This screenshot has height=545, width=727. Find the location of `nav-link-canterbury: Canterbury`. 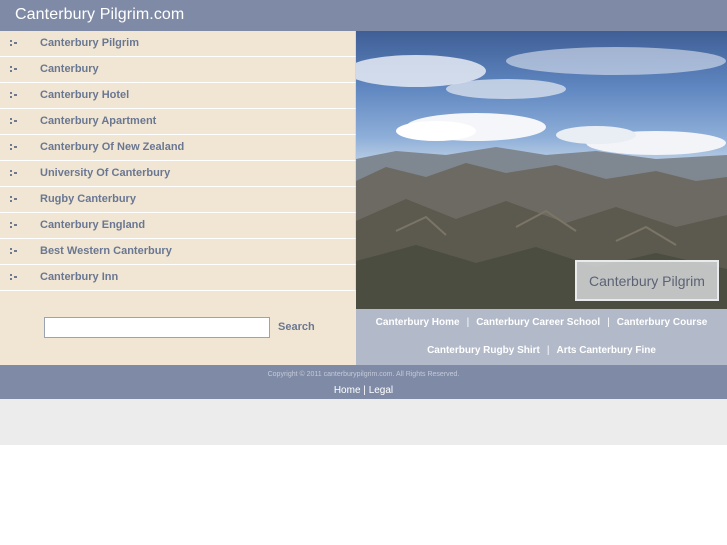

nav-link-canterbury: Canterbury is located at coordinates (69, 69).